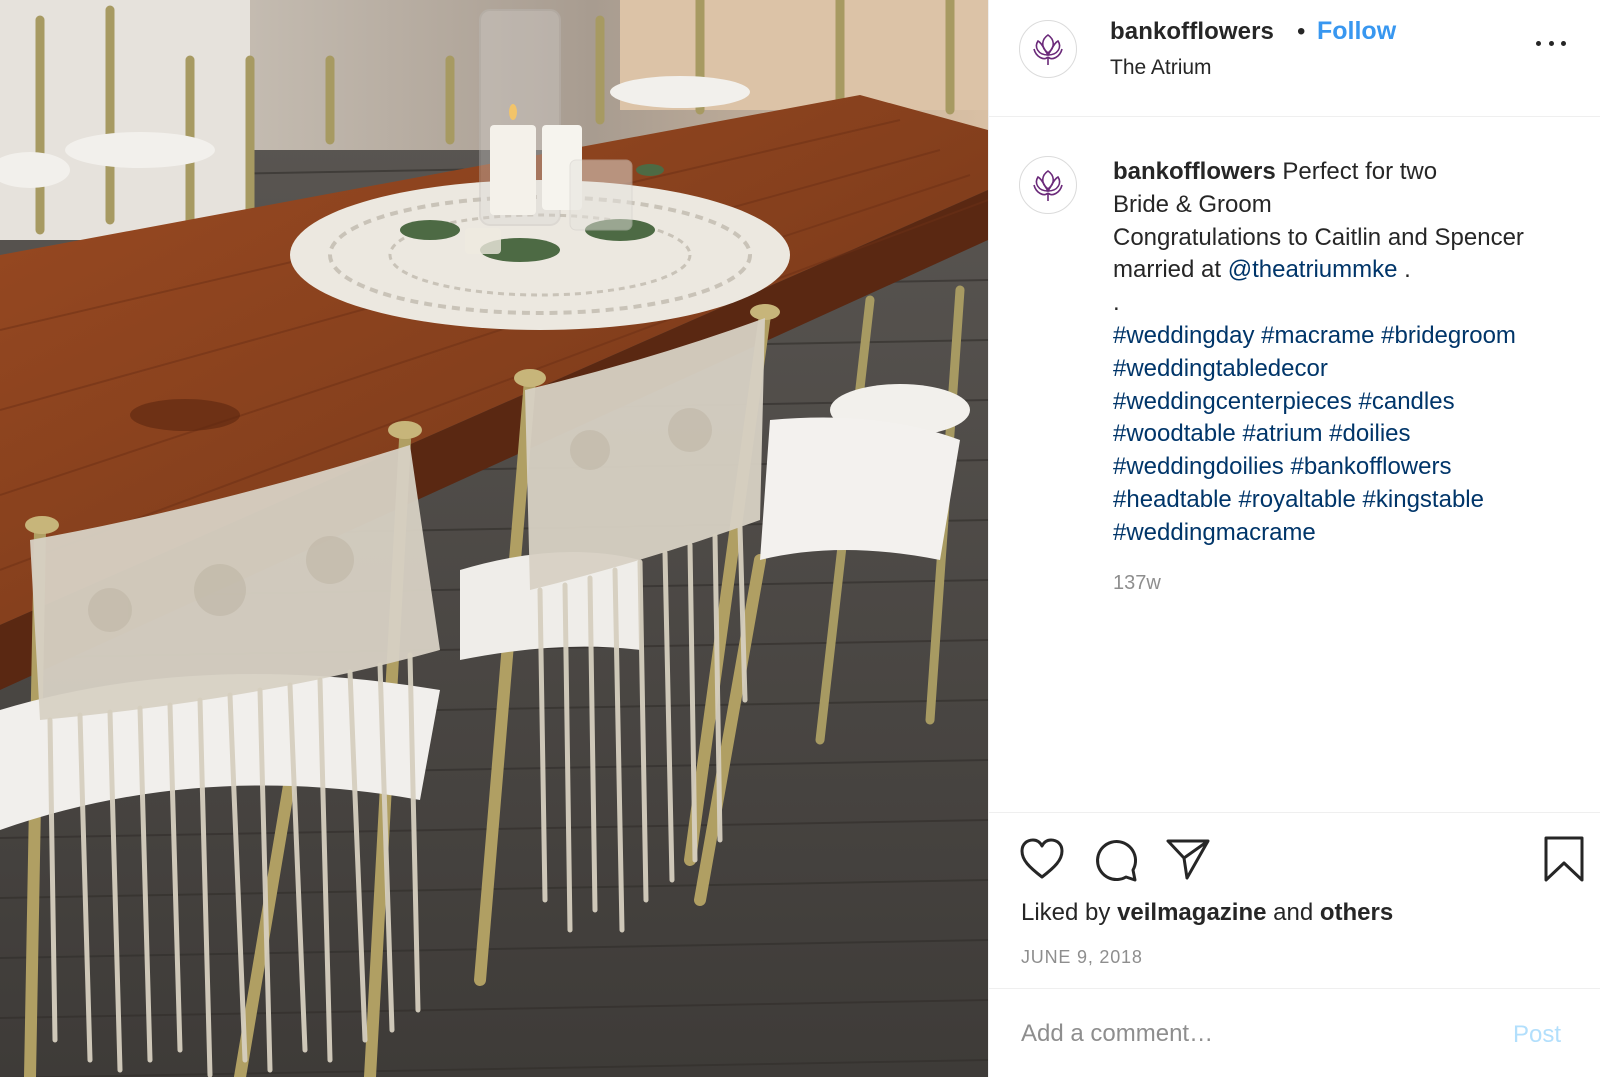 The width and height of the screenshot is (1600, 1077). I want to click on liked-by-user-link: veilmagazine, so click(1191, 912).